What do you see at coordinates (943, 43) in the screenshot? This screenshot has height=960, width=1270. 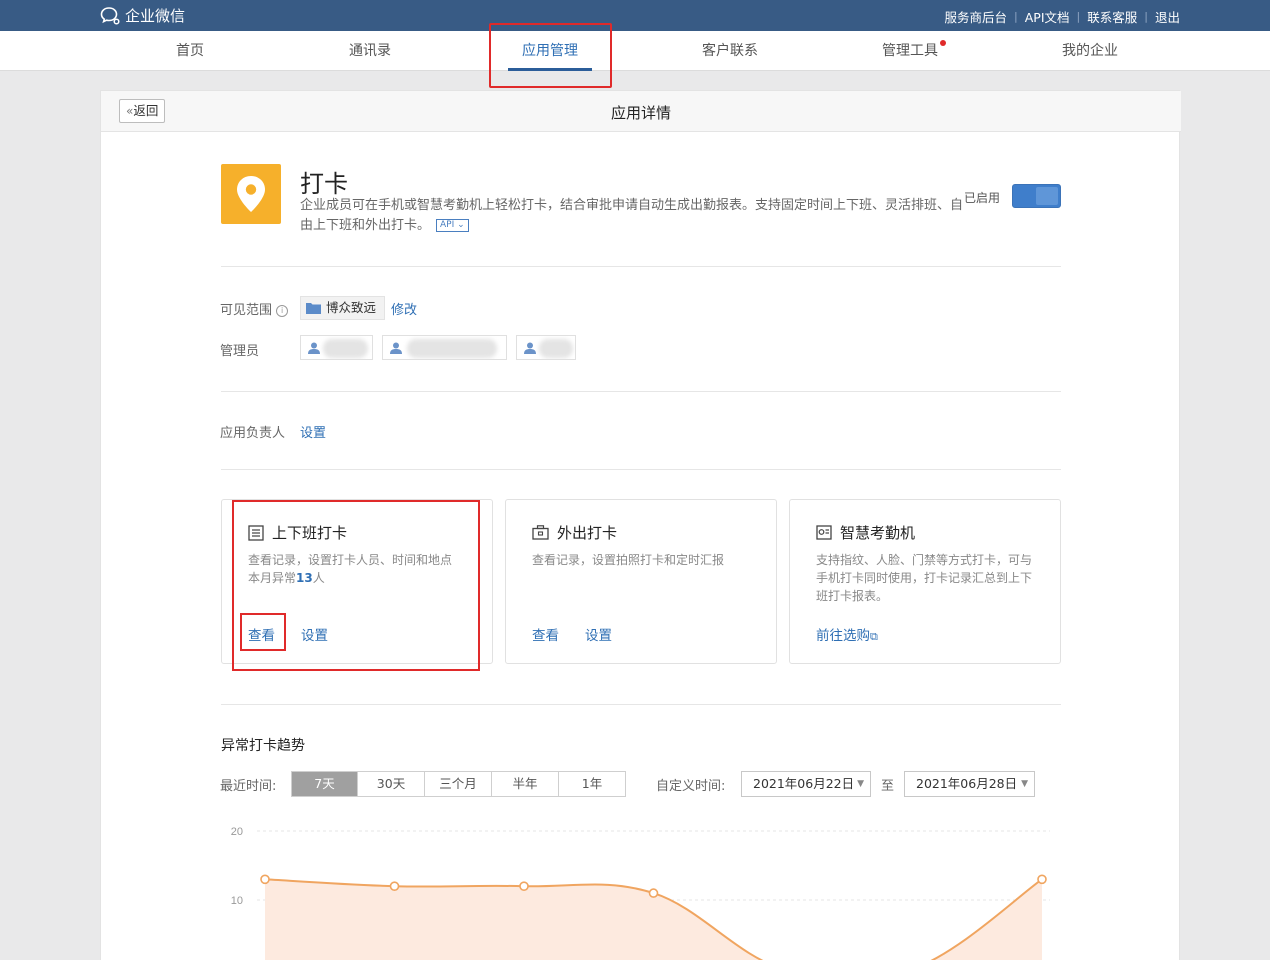 I see `notification-dot` at bounding box center [943, 43].